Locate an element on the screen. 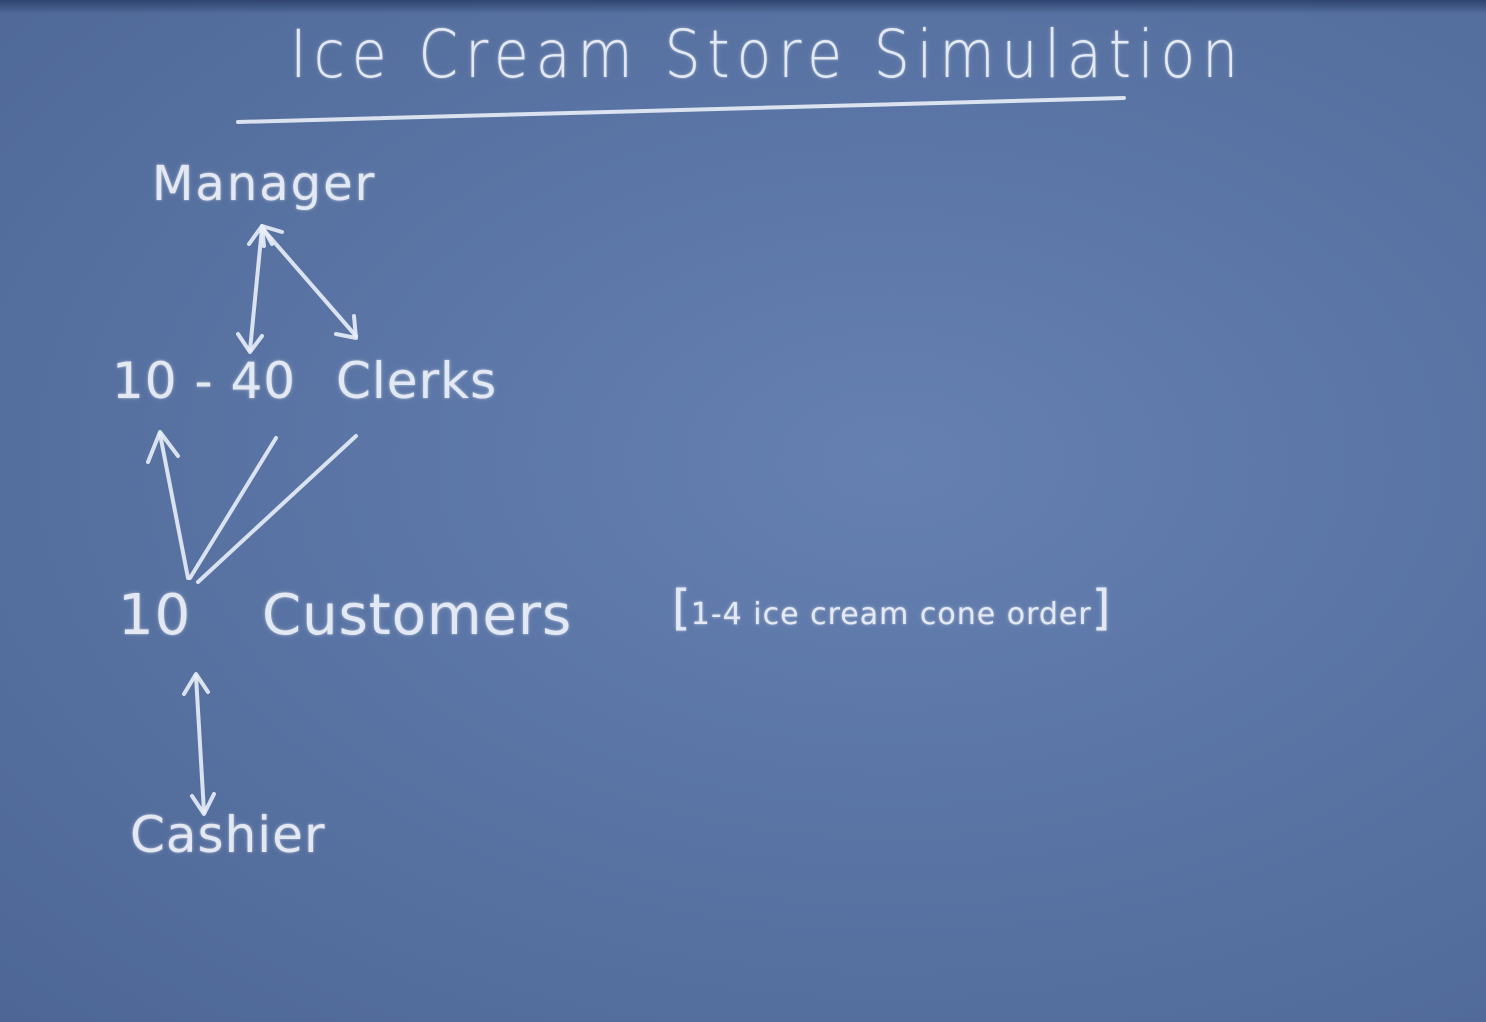  customers-cashier-arrow is located at coordinates (199, 744).